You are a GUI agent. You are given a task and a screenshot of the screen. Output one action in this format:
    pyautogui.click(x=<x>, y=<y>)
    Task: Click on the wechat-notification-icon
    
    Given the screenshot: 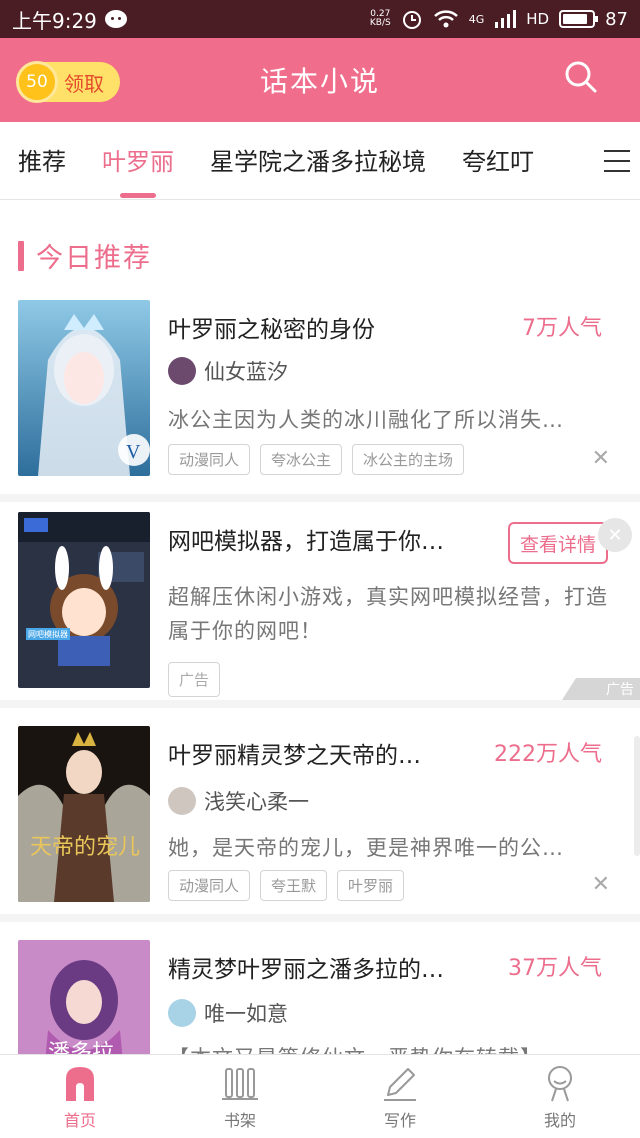 What is the action you would take?
    pyautogui.click(x=115, y=19)
    